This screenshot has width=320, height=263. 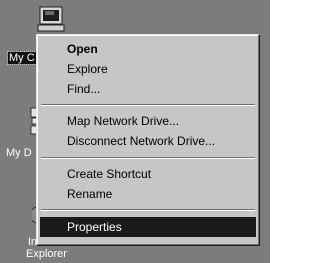 I want to click on menu-item-create-shortcut: Create Shortcut, so click(x=148, y=174).